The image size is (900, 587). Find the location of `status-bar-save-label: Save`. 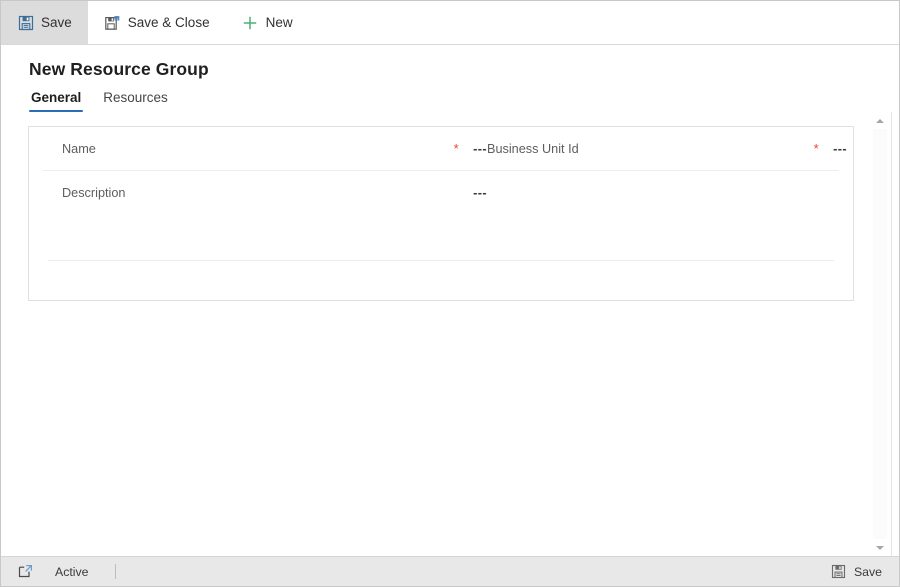

status-bar-save-label: Save is located at coordinates (867, 571).